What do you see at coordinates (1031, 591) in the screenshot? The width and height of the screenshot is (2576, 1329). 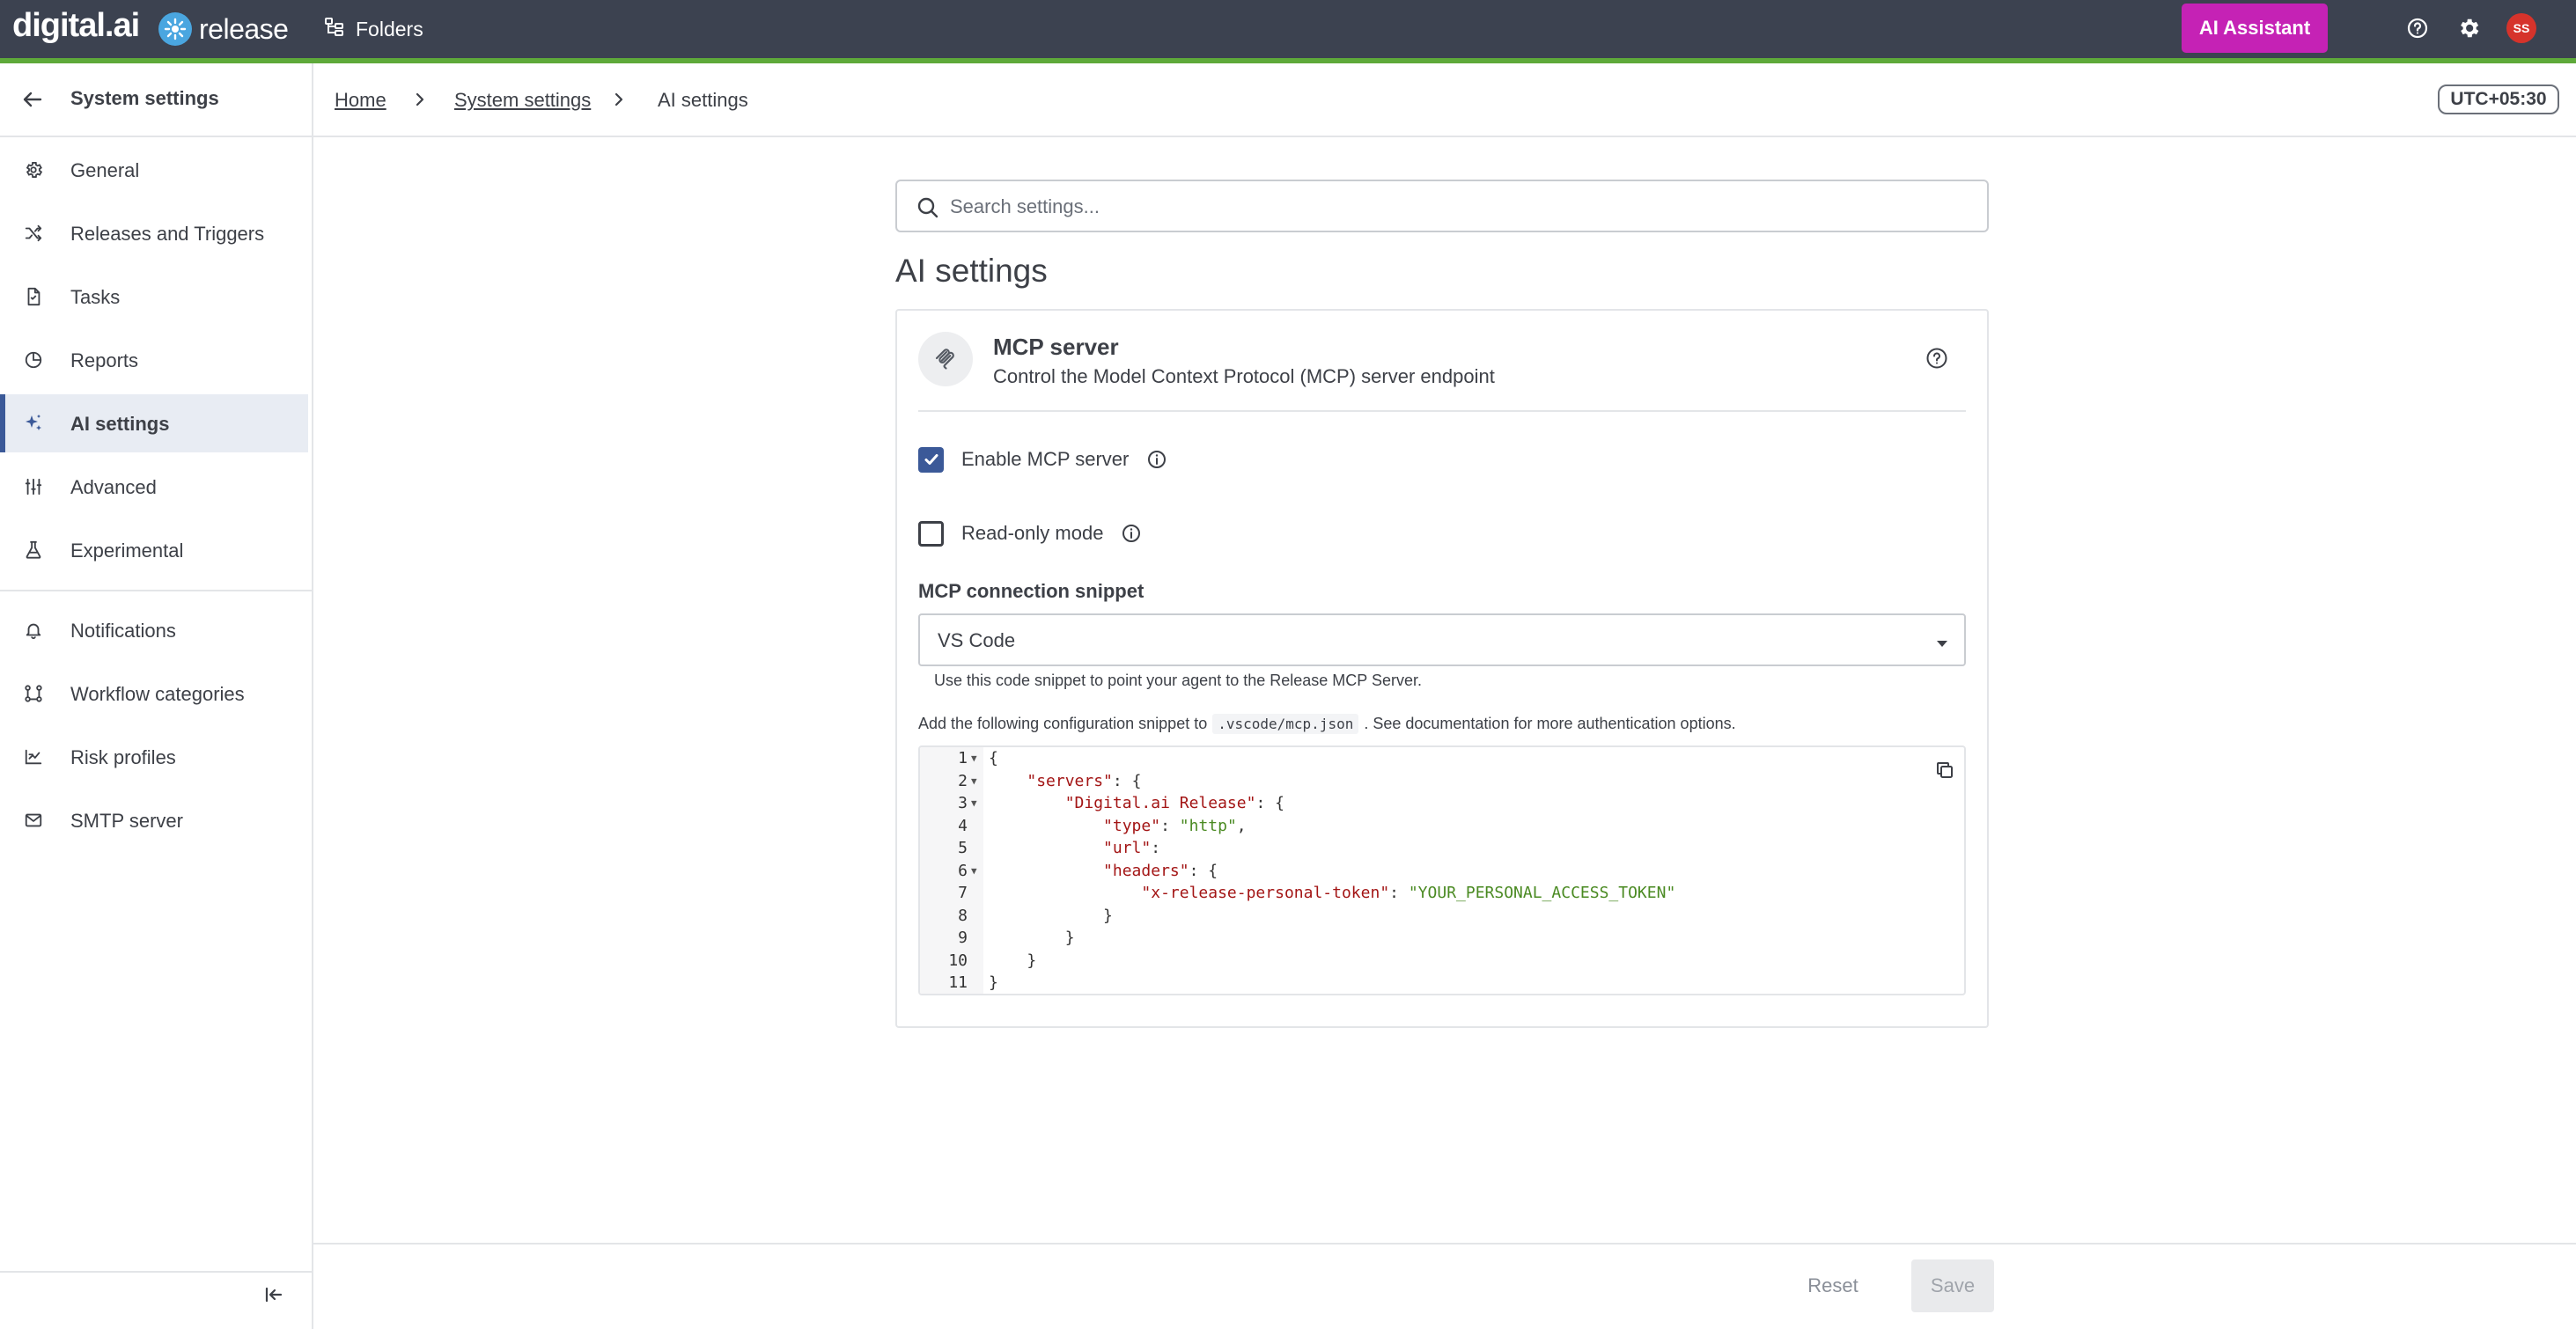 I see `snippet-label: MCP connection snippet` at bounding box center [1031, 591].